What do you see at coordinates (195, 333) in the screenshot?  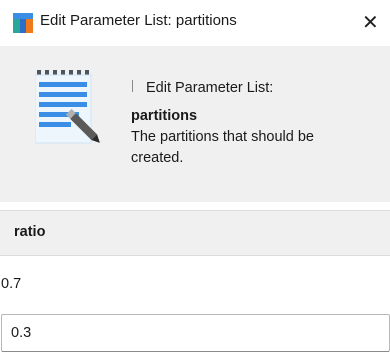 I see `table-row-editing: 0.3` at bounding box center [195, 333].